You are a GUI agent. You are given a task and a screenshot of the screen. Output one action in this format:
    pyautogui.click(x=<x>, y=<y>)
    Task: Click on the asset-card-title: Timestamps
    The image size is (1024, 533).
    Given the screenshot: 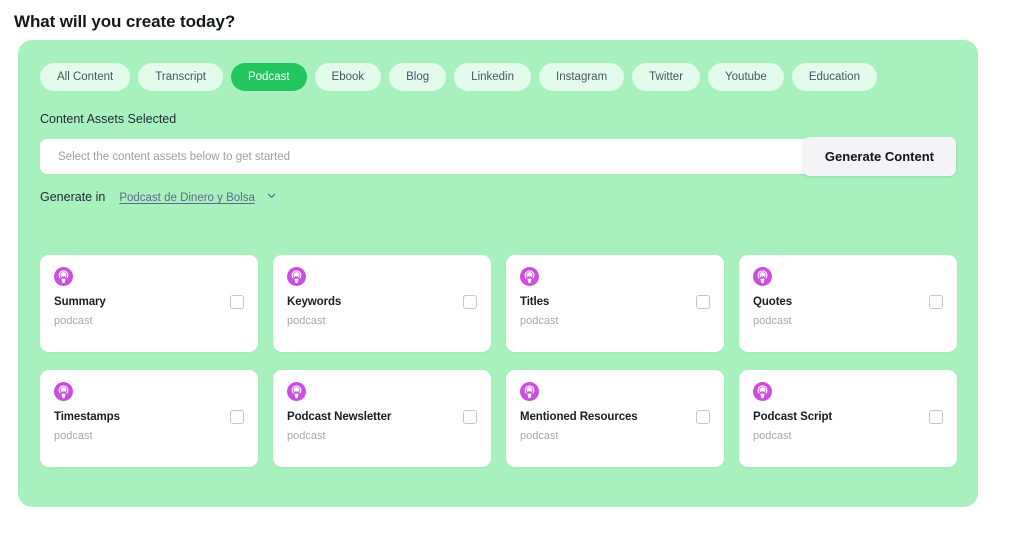 What is the action you would take?
    pyautogui.click(x=87, y=417)
    